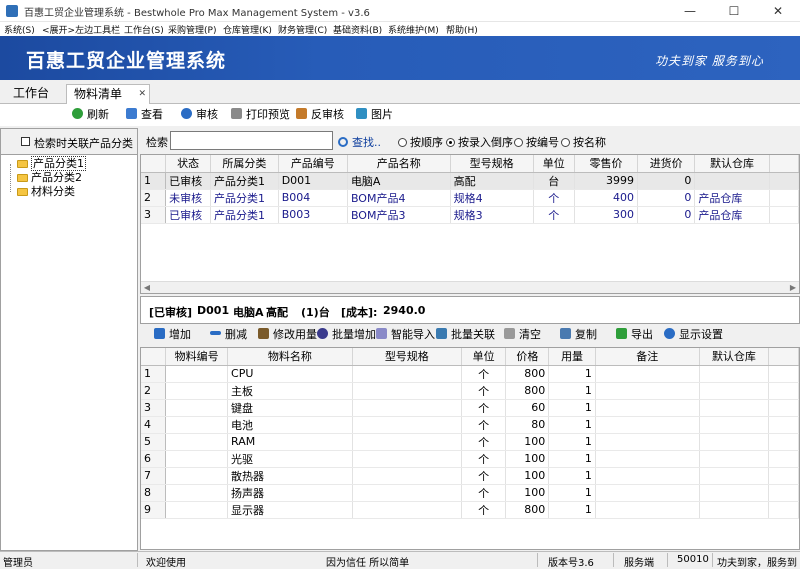 This screenshot has width=800, height=569. Describe the element at coordinates (260, 116) in the screenshot. I see `print-preview-button: 打印预览` at that location.